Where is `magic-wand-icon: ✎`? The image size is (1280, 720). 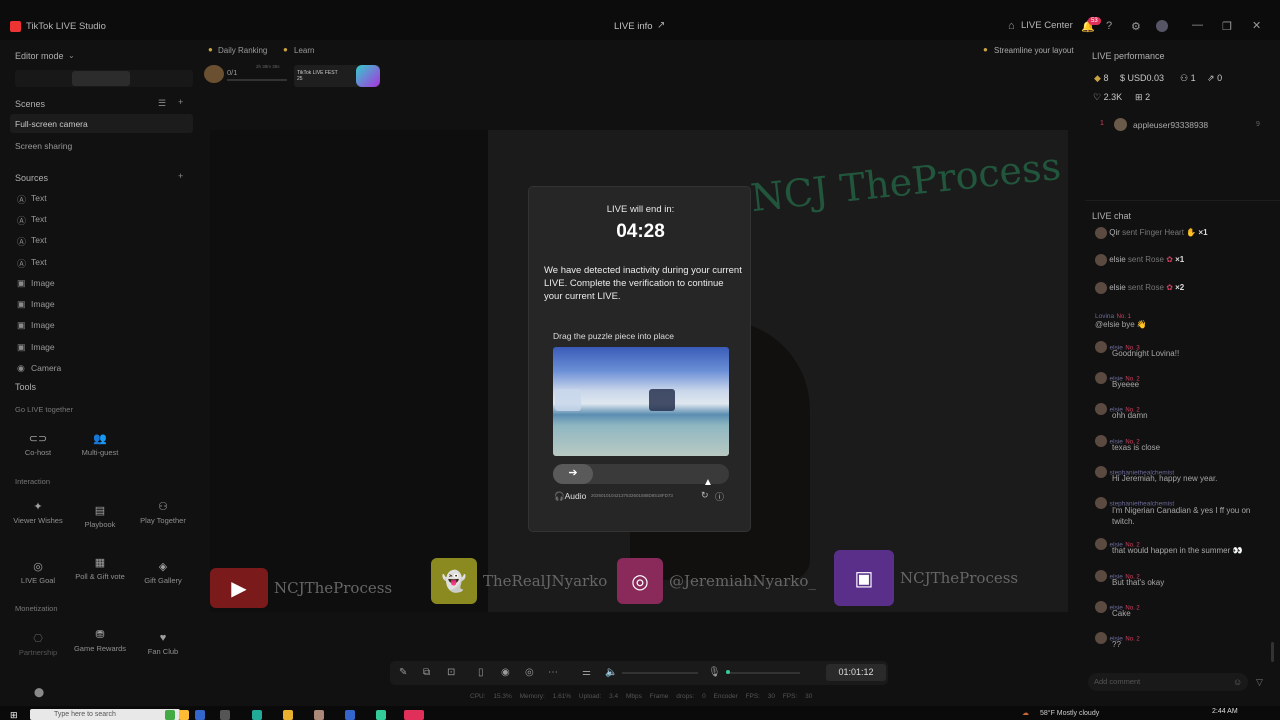
magic-wand-icon: ✎ is located at coordinates (403, 672).